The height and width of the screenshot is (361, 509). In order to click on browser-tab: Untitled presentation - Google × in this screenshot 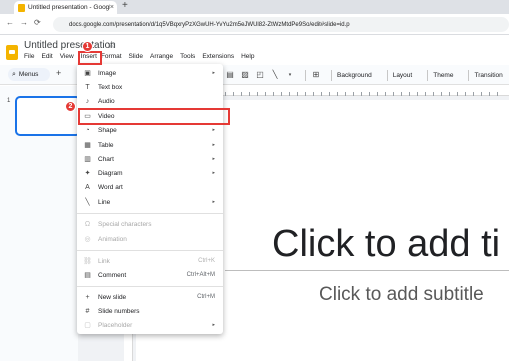, I will do `click(65, 7)`.